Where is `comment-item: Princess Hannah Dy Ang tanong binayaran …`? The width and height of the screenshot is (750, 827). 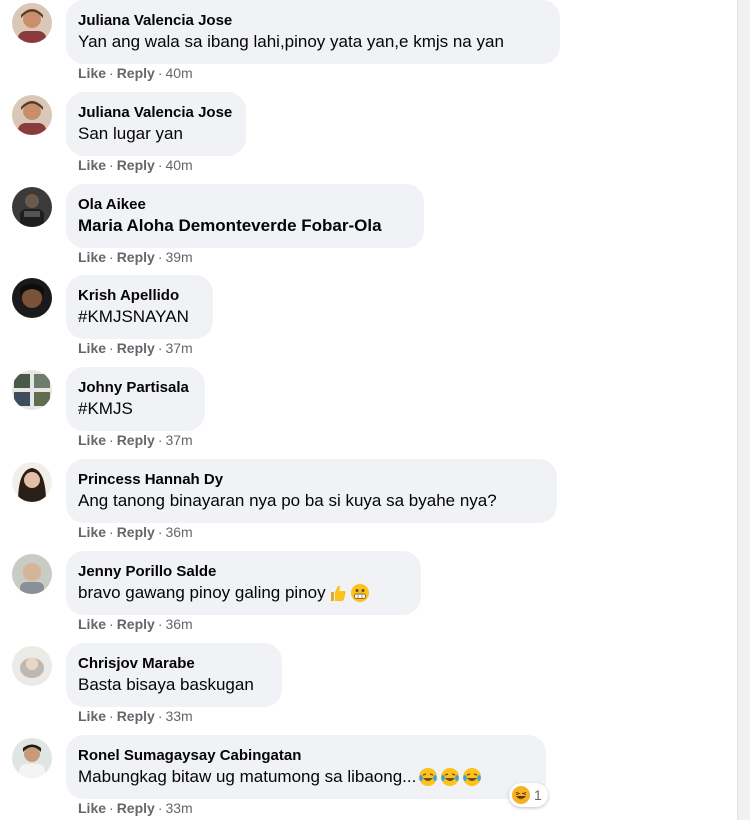
comment-item: Princess Hannah Dy Ang tanong binayaran … is located at coordinates (372, 505).